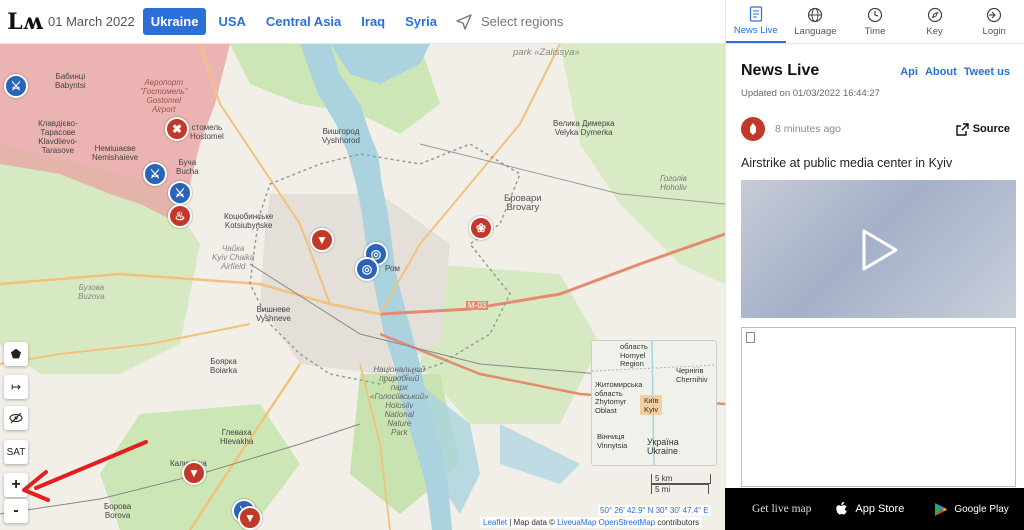  Describe the element at coordinates (815, 14) in the screenshot. I see `globe-icon` at that location.